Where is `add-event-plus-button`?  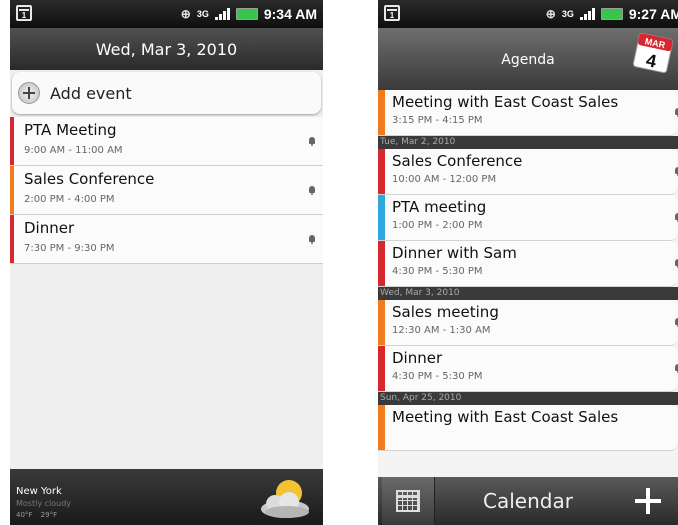
add-event-plus-button is located at coordinates (648, 501).